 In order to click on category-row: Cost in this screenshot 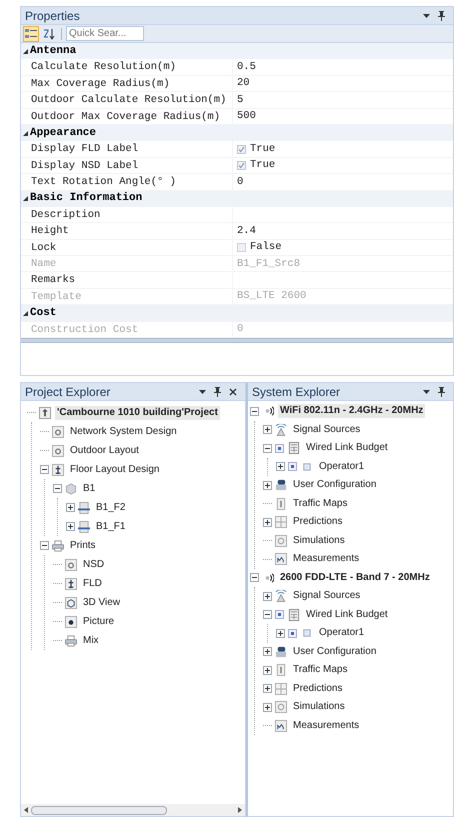, I will do `click(237, 313)`.